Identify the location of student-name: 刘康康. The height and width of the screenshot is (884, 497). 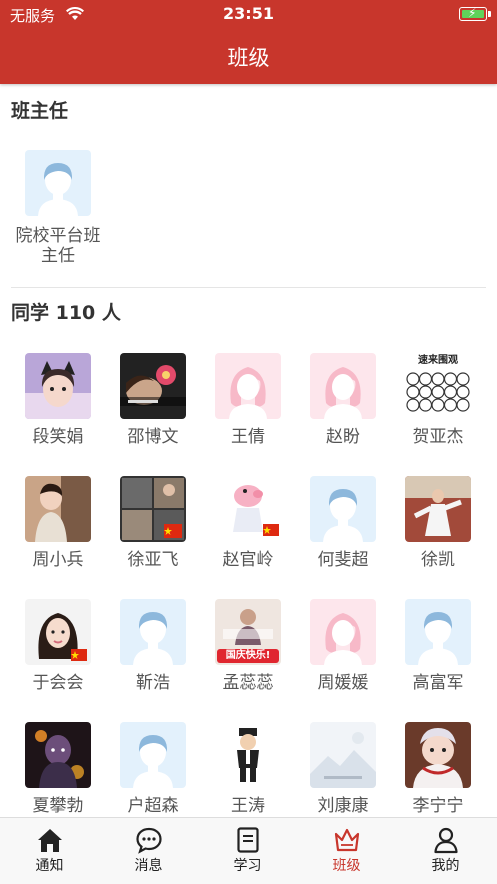
(343, 806).